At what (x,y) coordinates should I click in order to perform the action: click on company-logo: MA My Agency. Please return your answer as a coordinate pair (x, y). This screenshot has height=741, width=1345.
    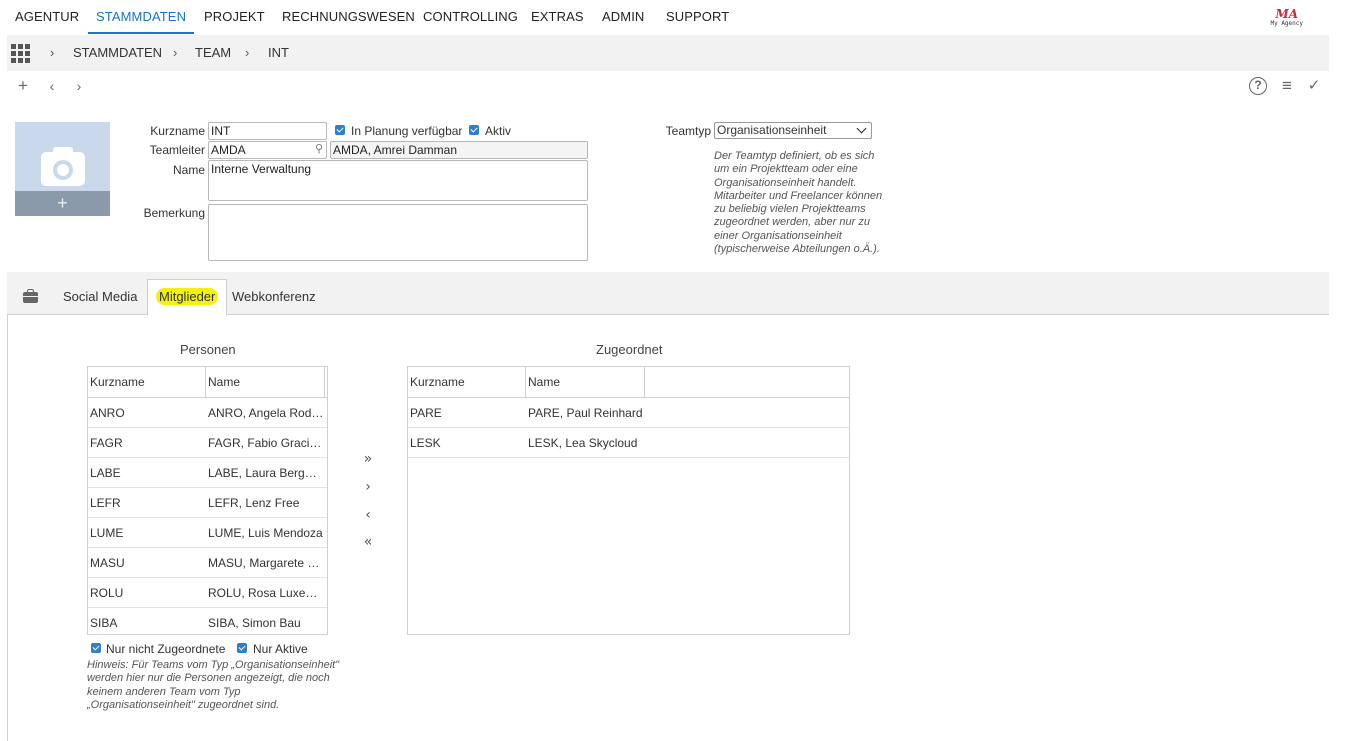
    Looking at the image, I should click on (1286, 18).